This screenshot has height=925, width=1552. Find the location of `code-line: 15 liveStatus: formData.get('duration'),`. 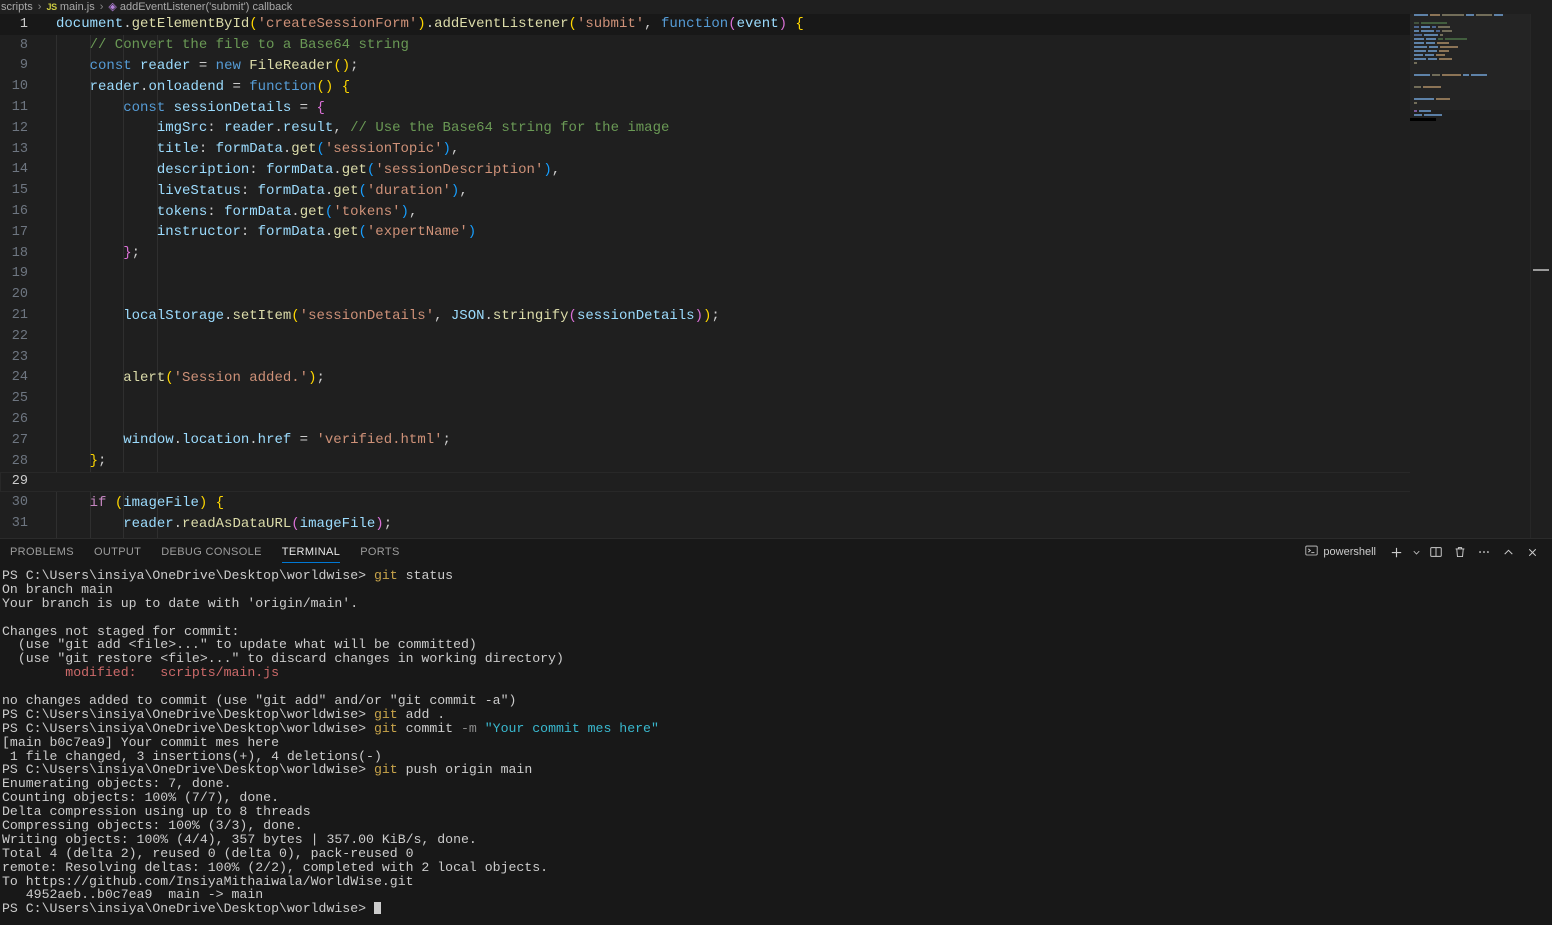

code-line: 15 liveStatus: formData.get('duration'), is located at coordinates (776, 190).